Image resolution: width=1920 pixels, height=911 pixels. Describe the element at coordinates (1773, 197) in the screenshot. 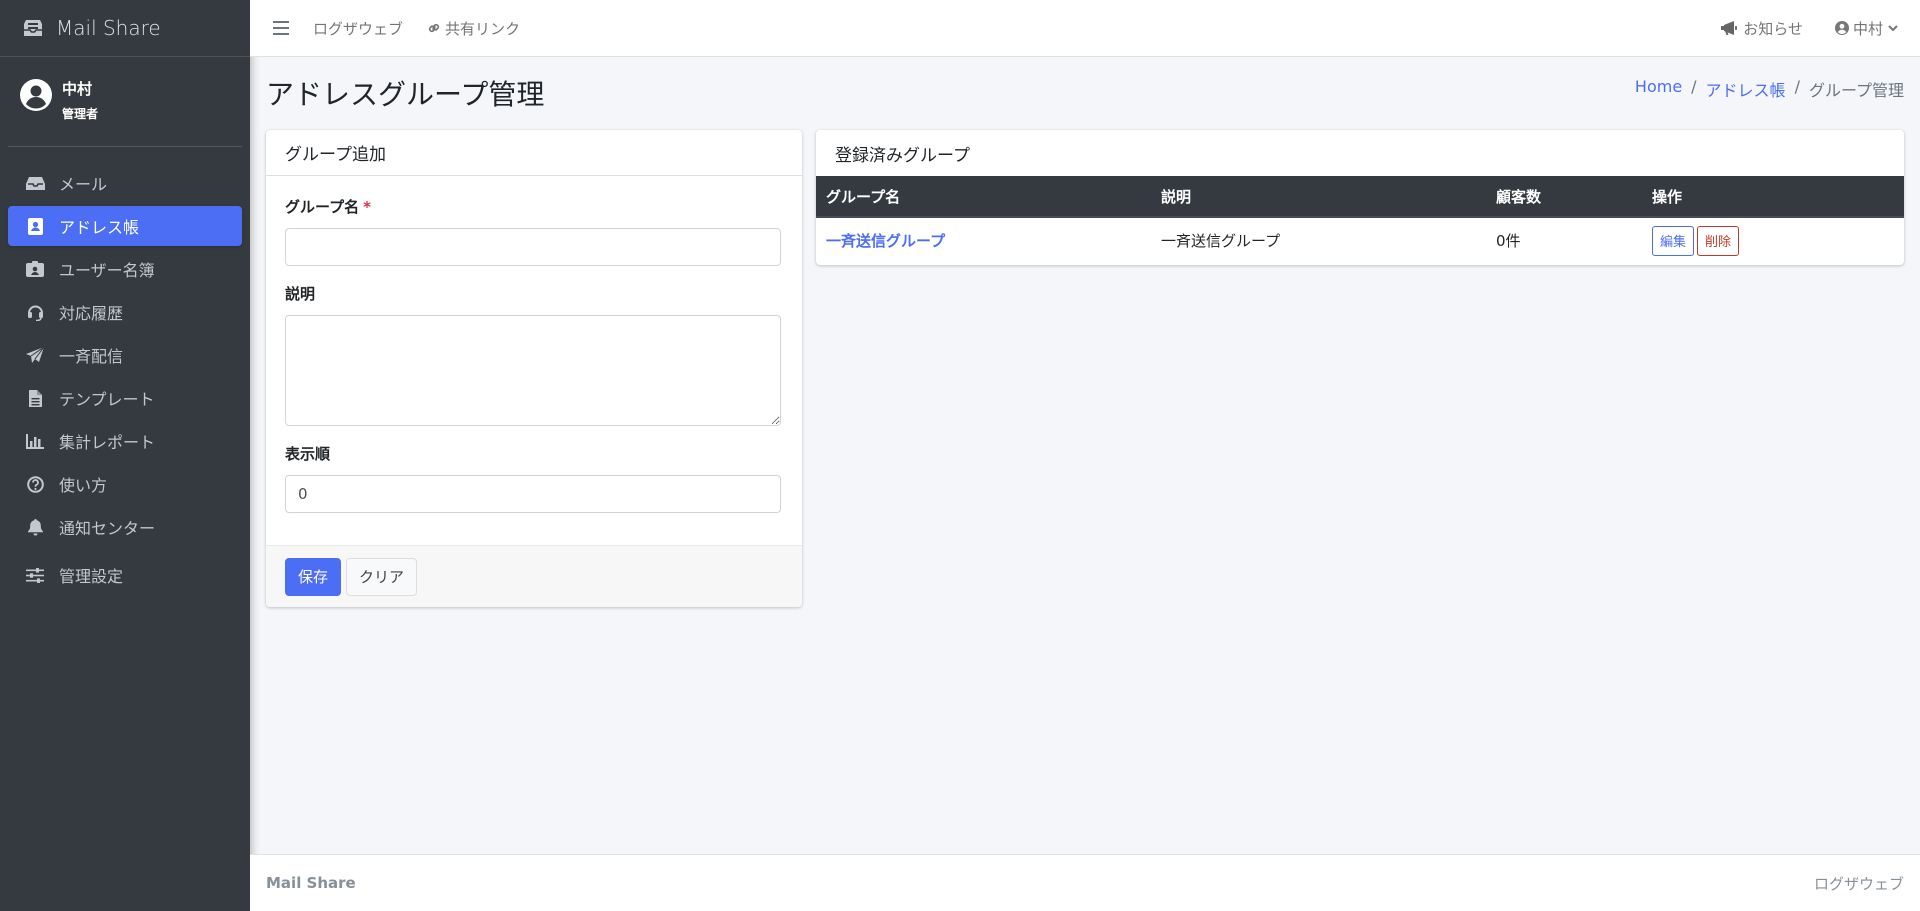

I see `column-header-actions: 操作` at that location.